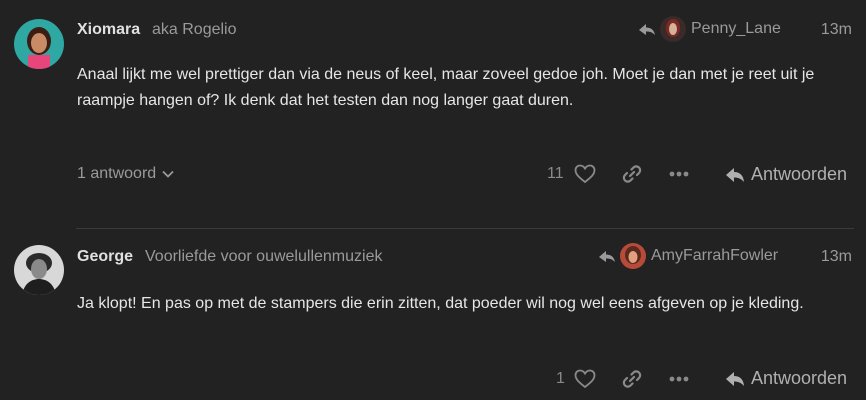 The height and width of the screenshot is (400, 866). I want to click on reply-to: Penny_Lane, so click(709, 29).